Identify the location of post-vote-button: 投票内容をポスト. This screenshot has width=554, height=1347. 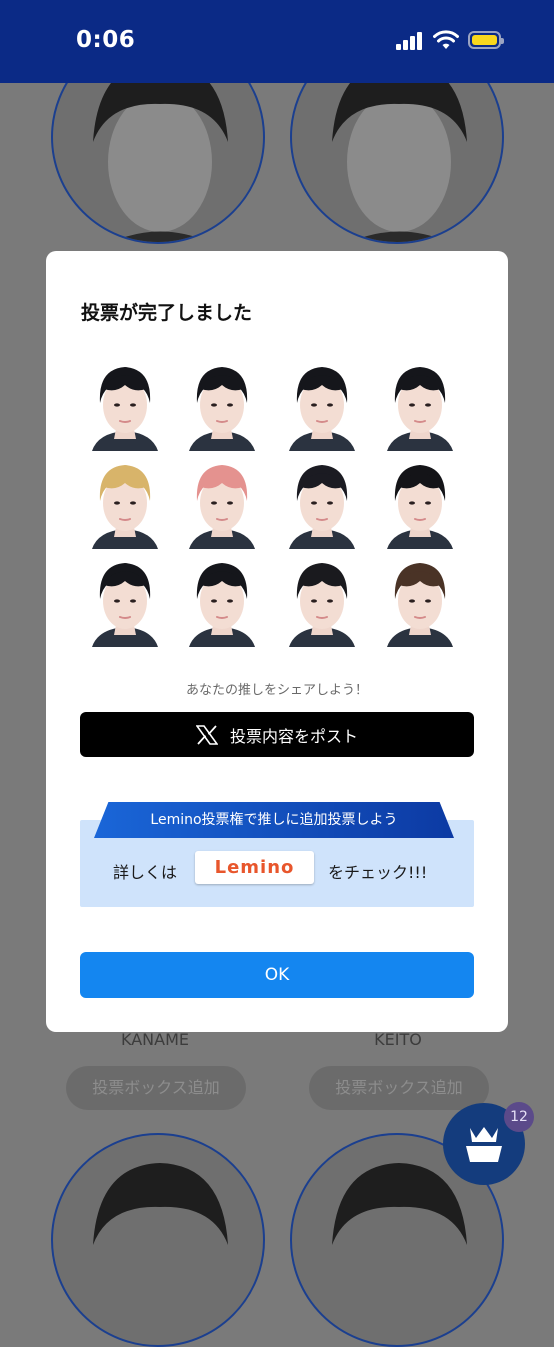
(277, 734).